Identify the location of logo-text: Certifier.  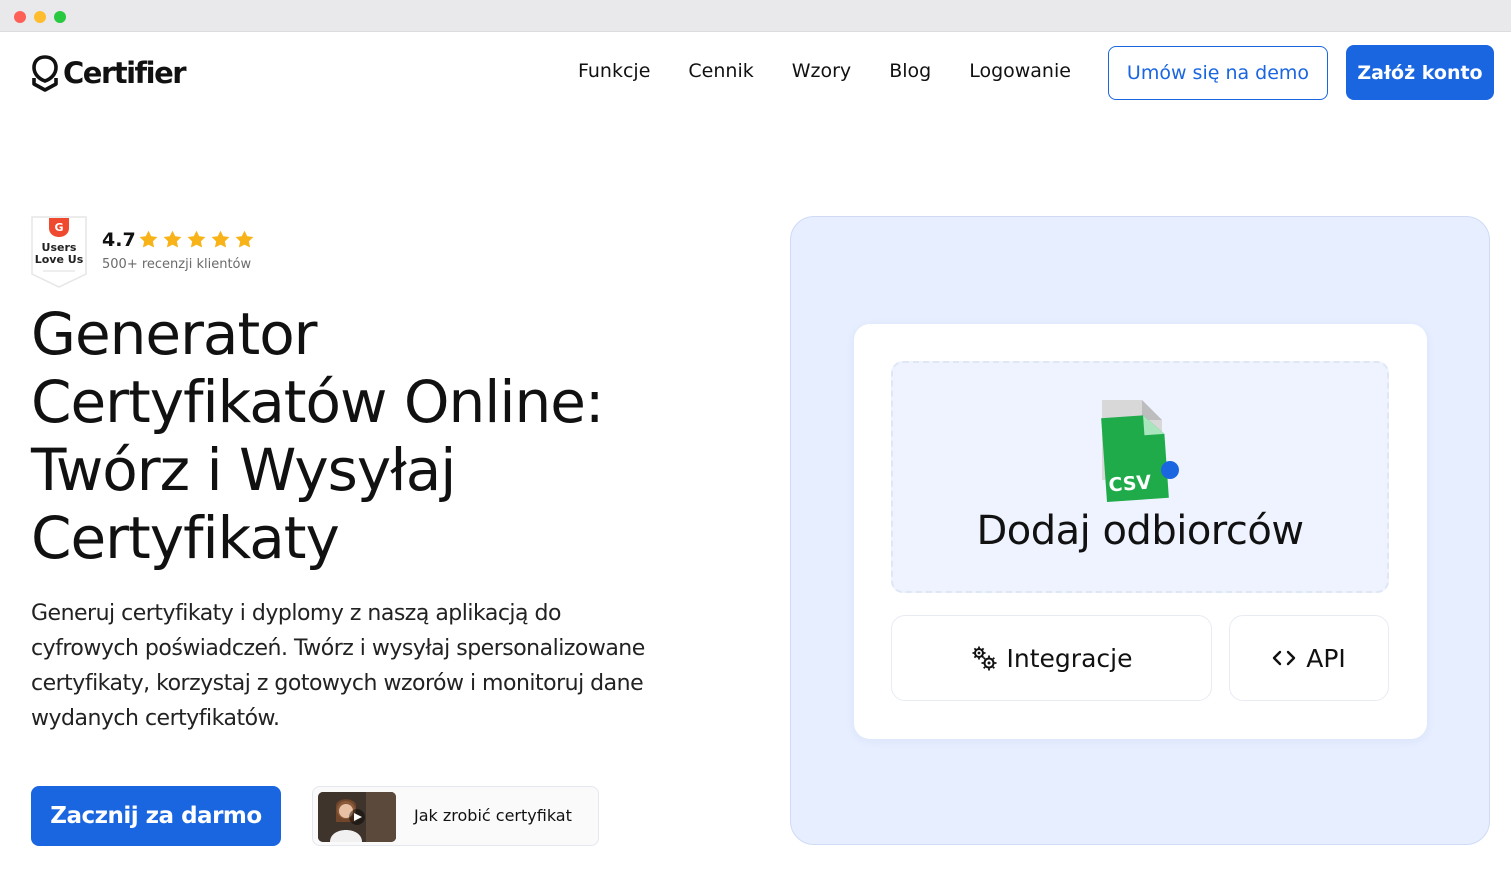
(125, 73).